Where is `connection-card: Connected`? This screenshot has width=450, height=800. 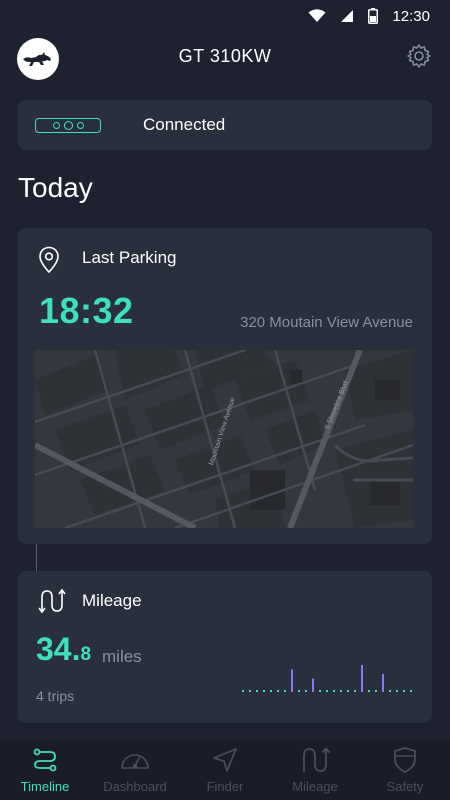 connection-card: Connected is located at coordinates (225, 125).